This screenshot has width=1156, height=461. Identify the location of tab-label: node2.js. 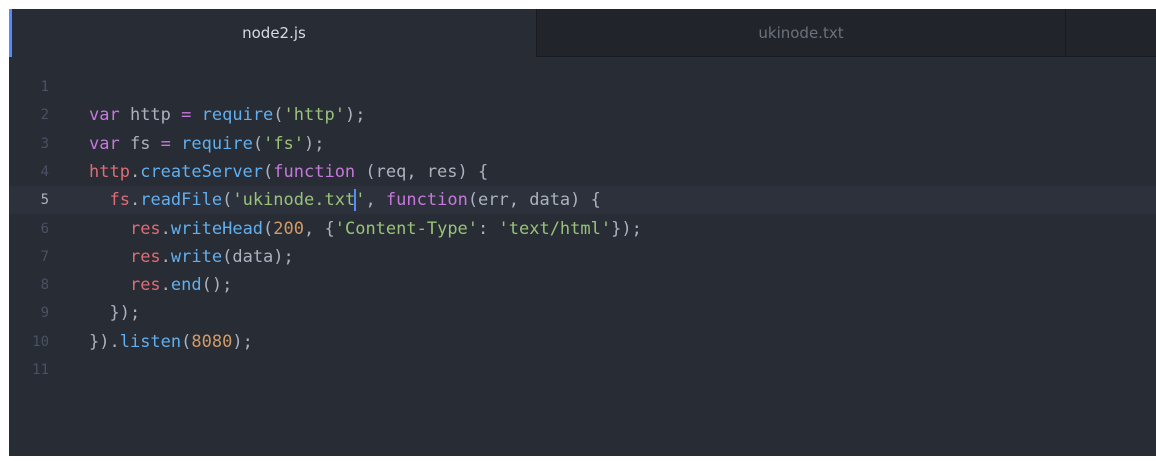
(274, 33).